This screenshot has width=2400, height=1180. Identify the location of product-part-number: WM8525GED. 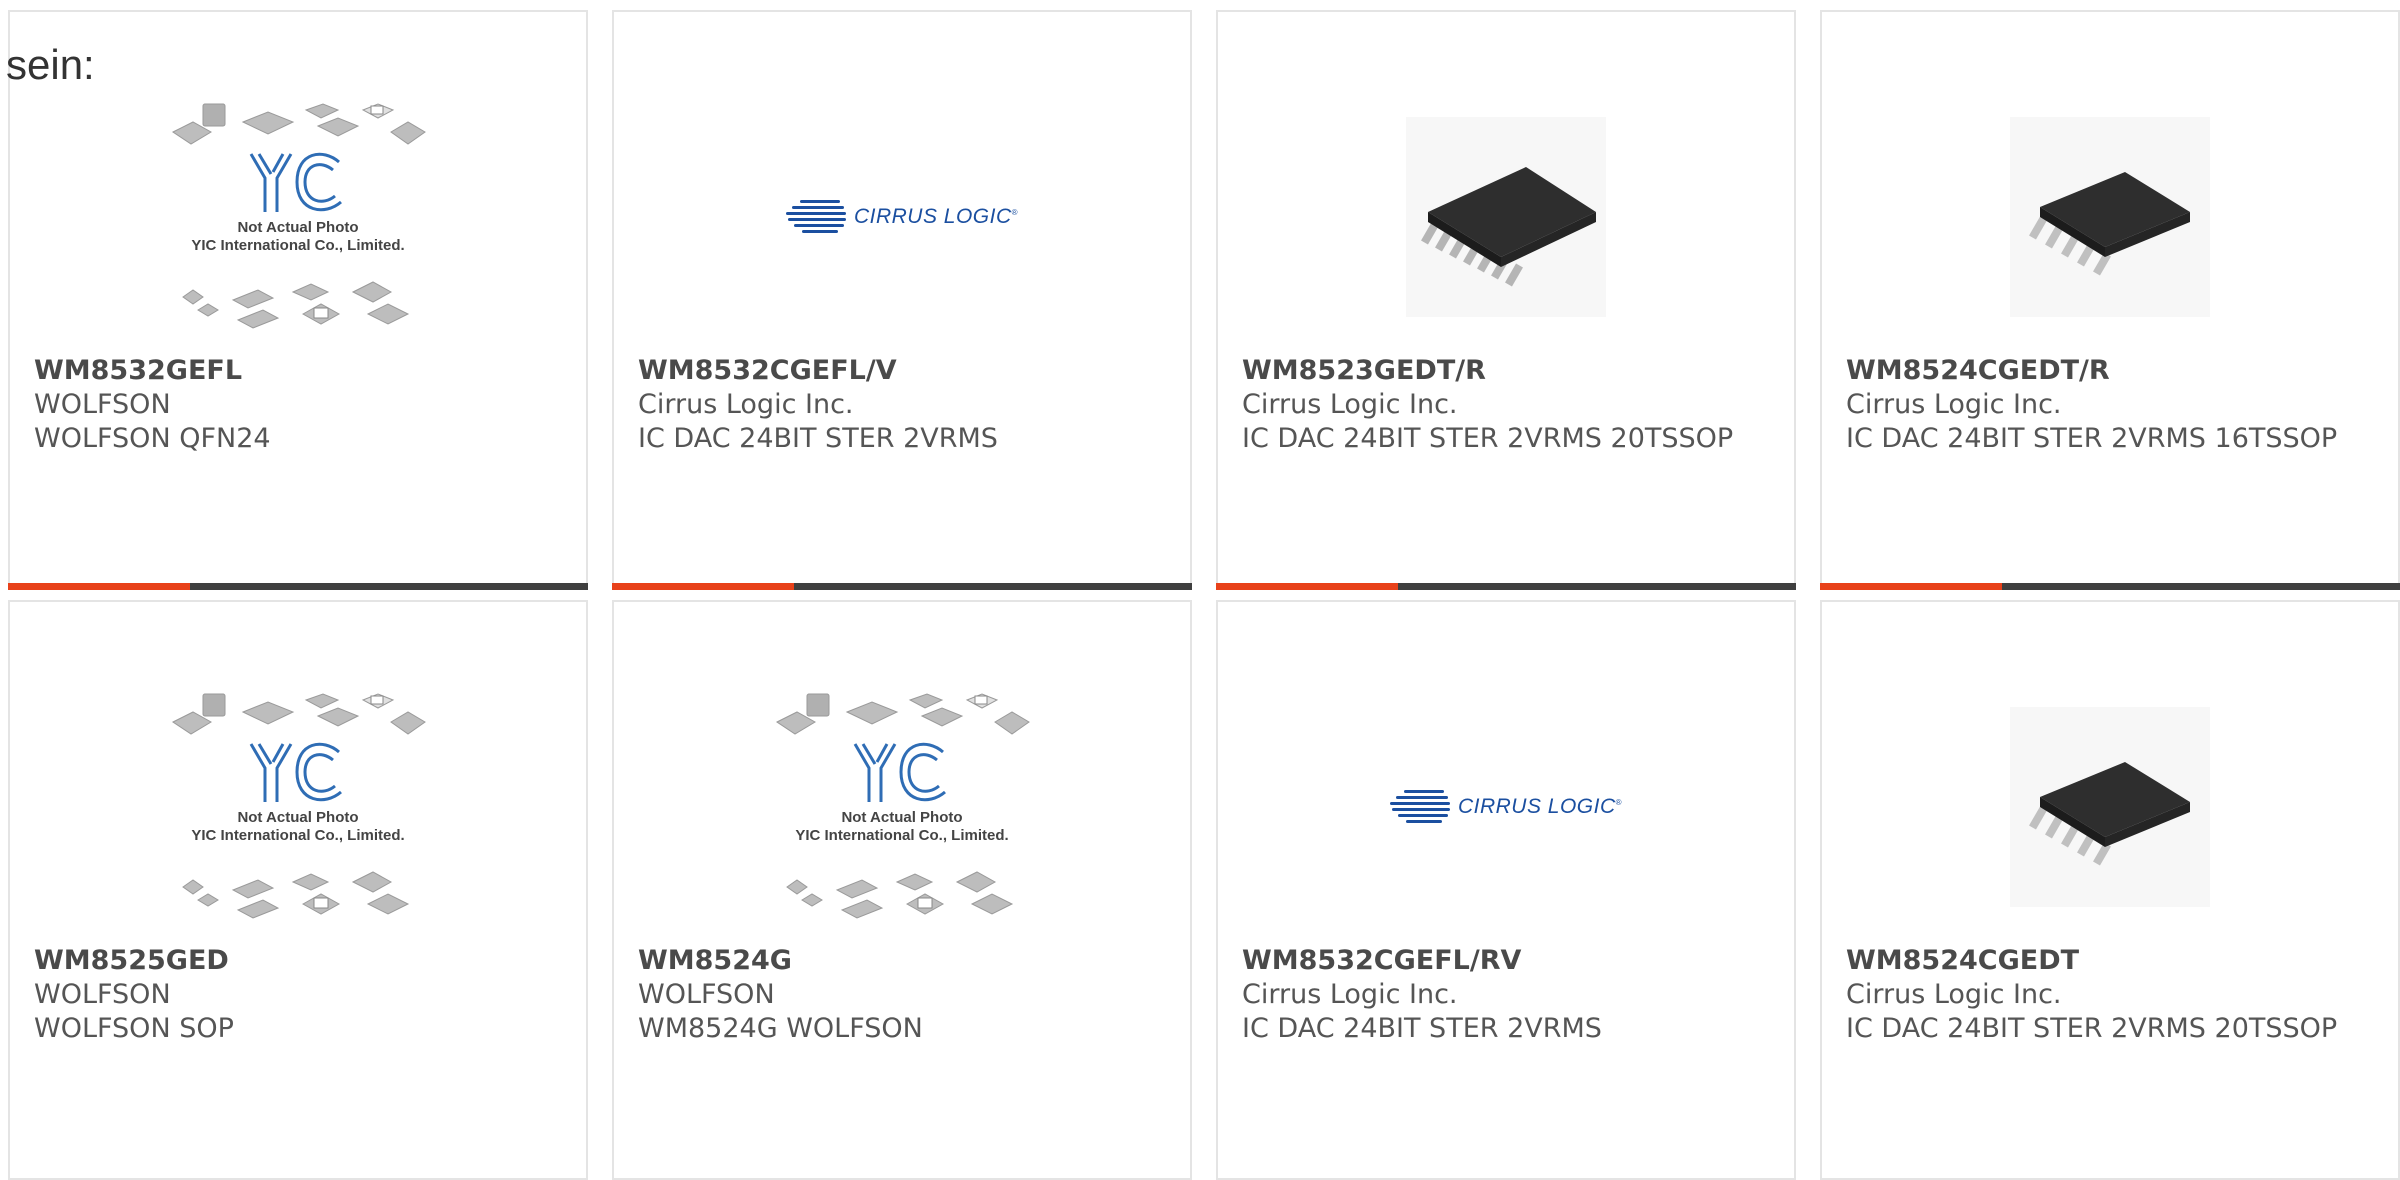
(300, 961).